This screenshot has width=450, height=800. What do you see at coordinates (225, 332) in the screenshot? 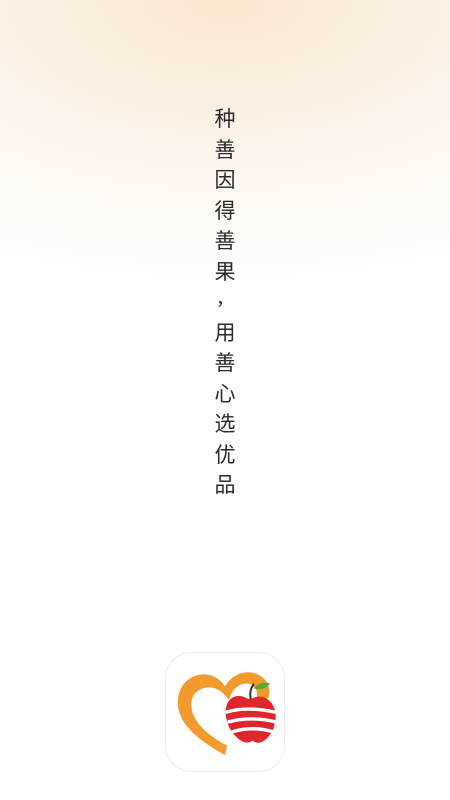
I see `slogan-char: 用` at bounding box center [225, 332].